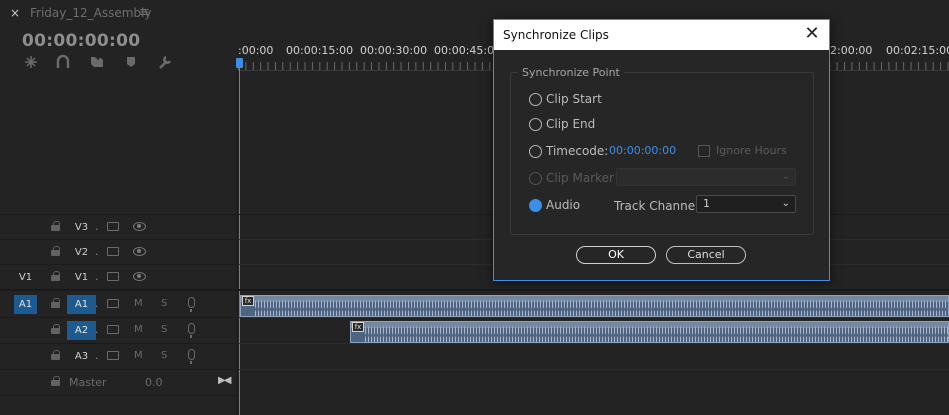 This screenshot has width=949, height=415. I want to click on track-header-v3: V3 ., so click(118, 227).